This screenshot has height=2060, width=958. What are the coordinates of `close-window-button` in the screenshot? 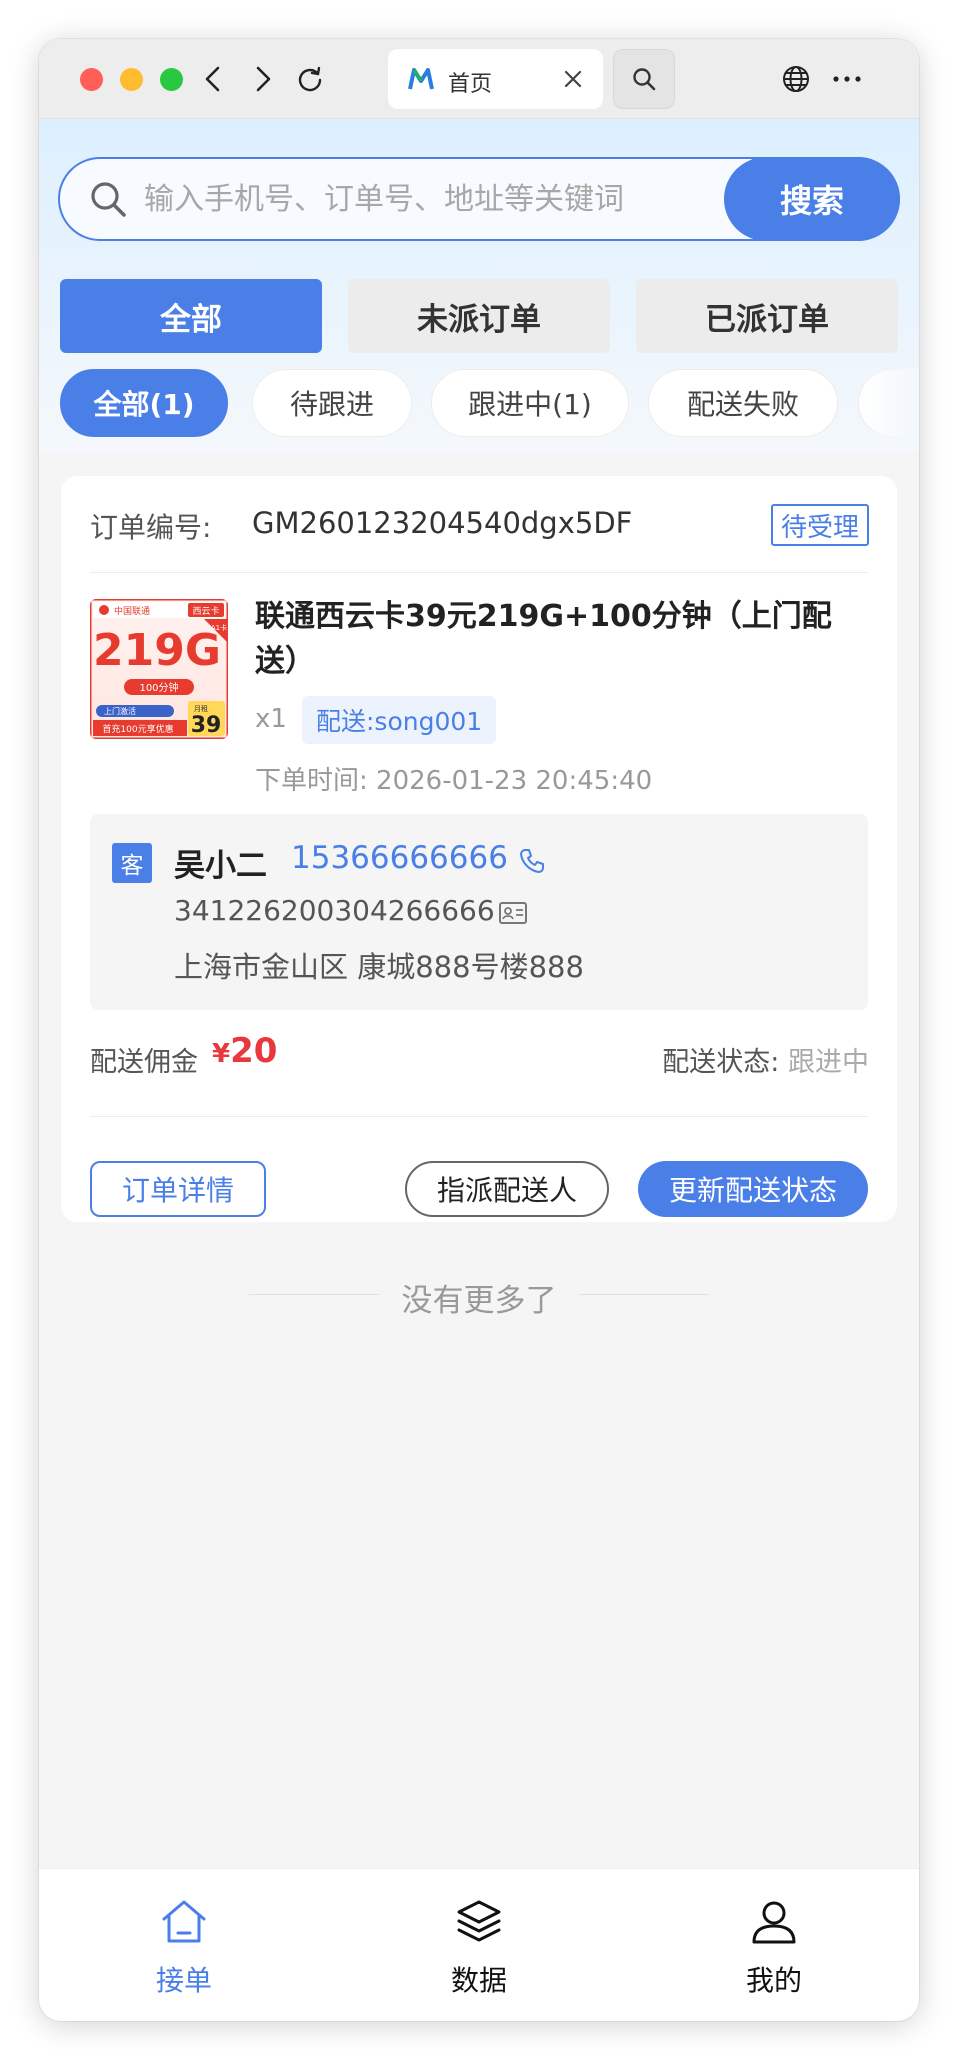 It's located at (91, 79).